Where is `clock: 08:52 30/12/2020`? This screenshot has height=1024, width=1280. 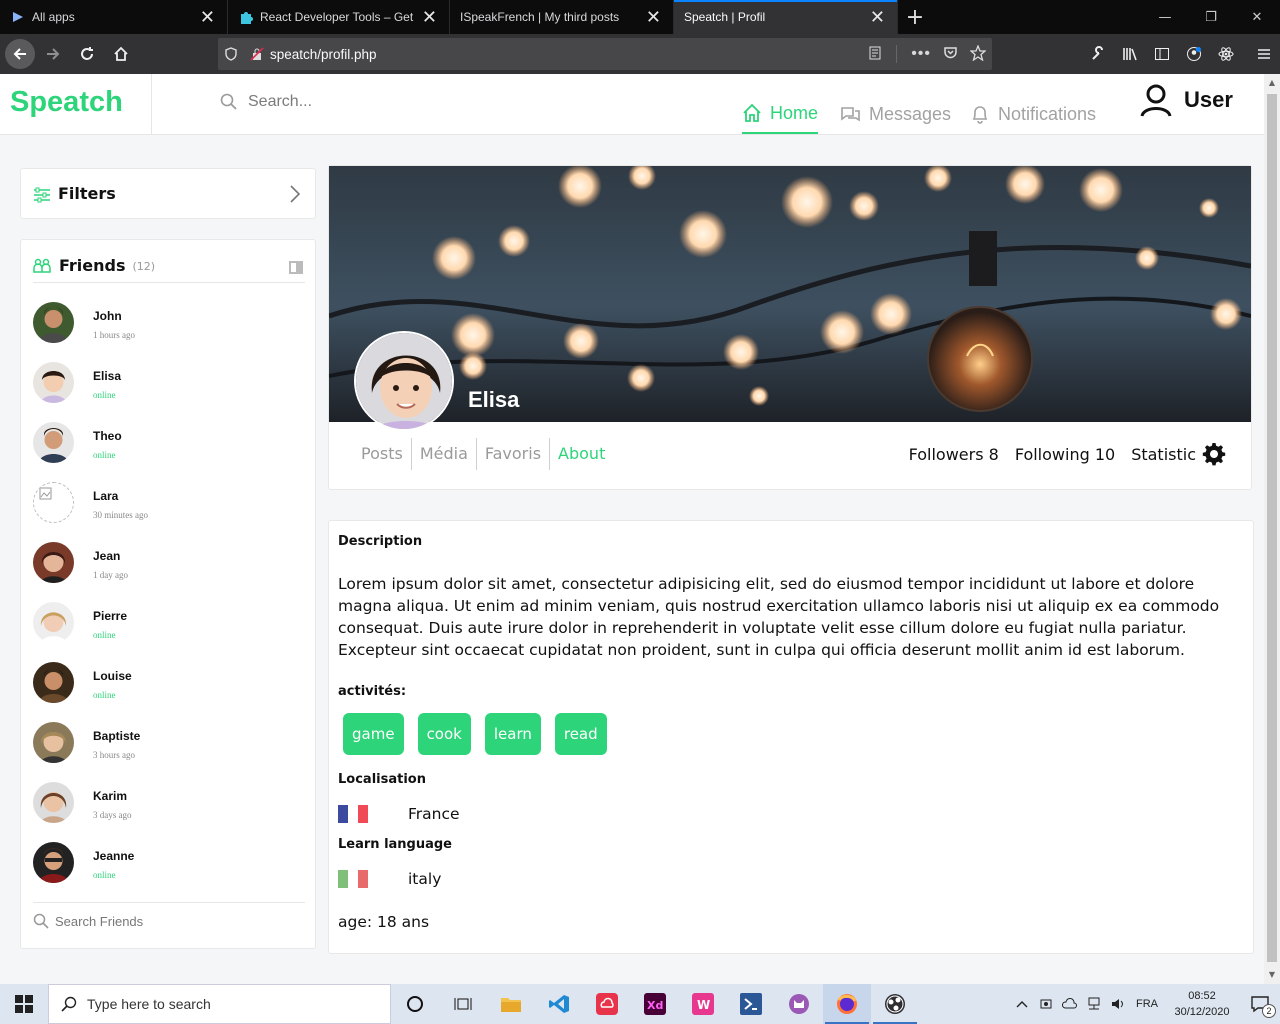 clock: 08:52 30/12/2020 is located at coordinates (1202, 1004).